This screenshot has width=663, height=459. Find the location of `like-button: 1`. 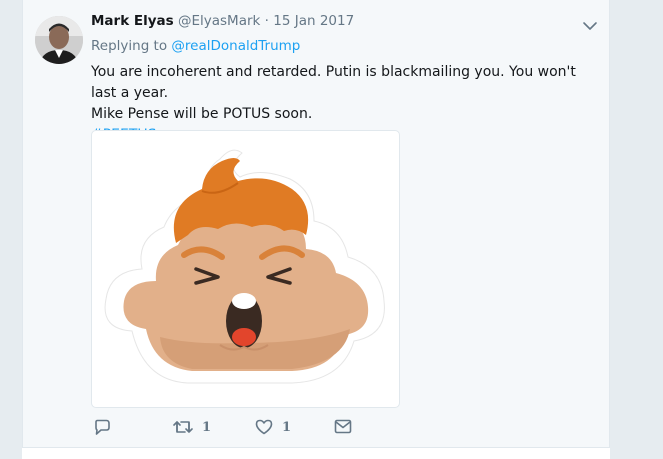

like-button: 1 is located at coordinates (273, 427).